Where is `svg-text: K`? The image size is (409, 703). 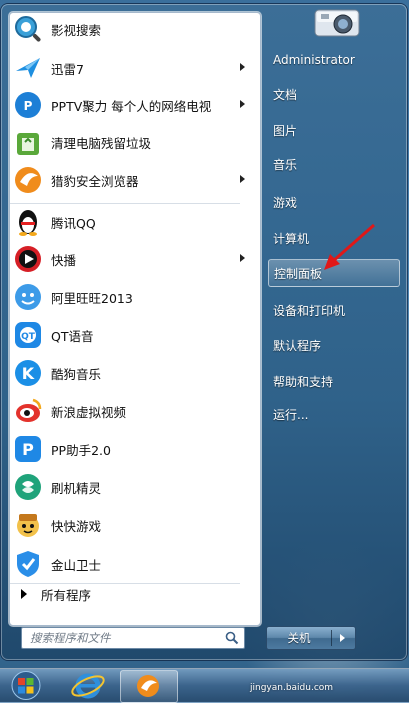
svg-text: K is located at coordinates (28, 373).